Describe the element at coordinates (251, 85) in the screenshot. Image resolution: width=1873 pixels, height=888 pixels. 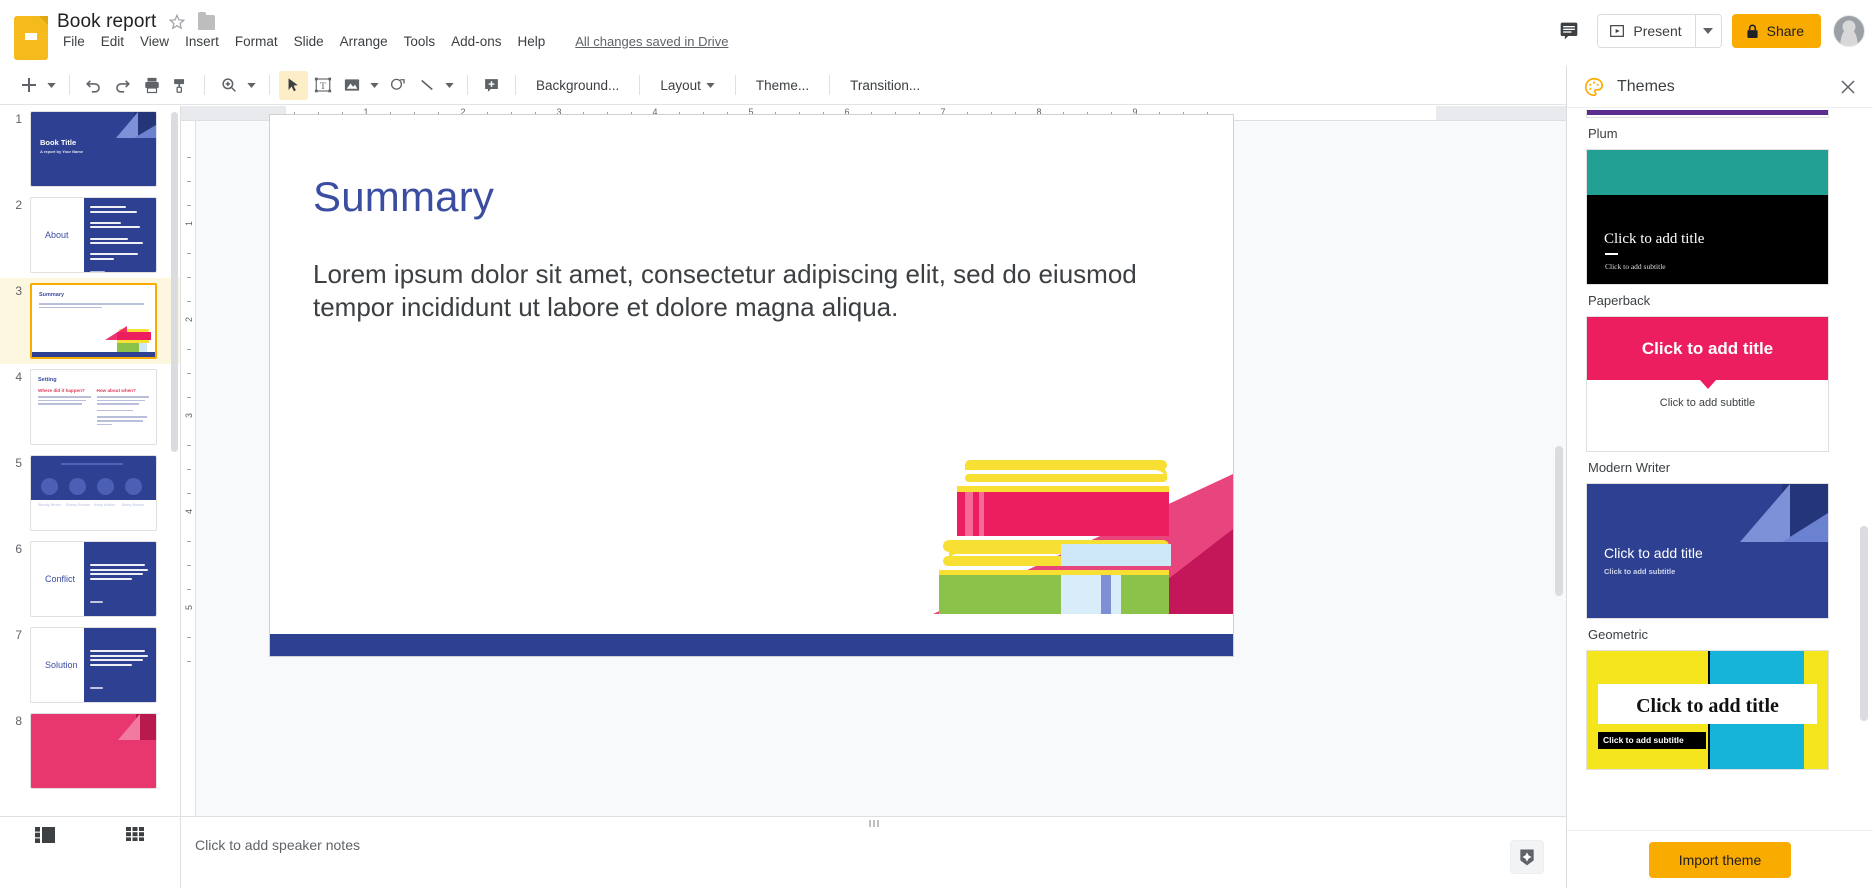
I see `zoom-options` at that location.